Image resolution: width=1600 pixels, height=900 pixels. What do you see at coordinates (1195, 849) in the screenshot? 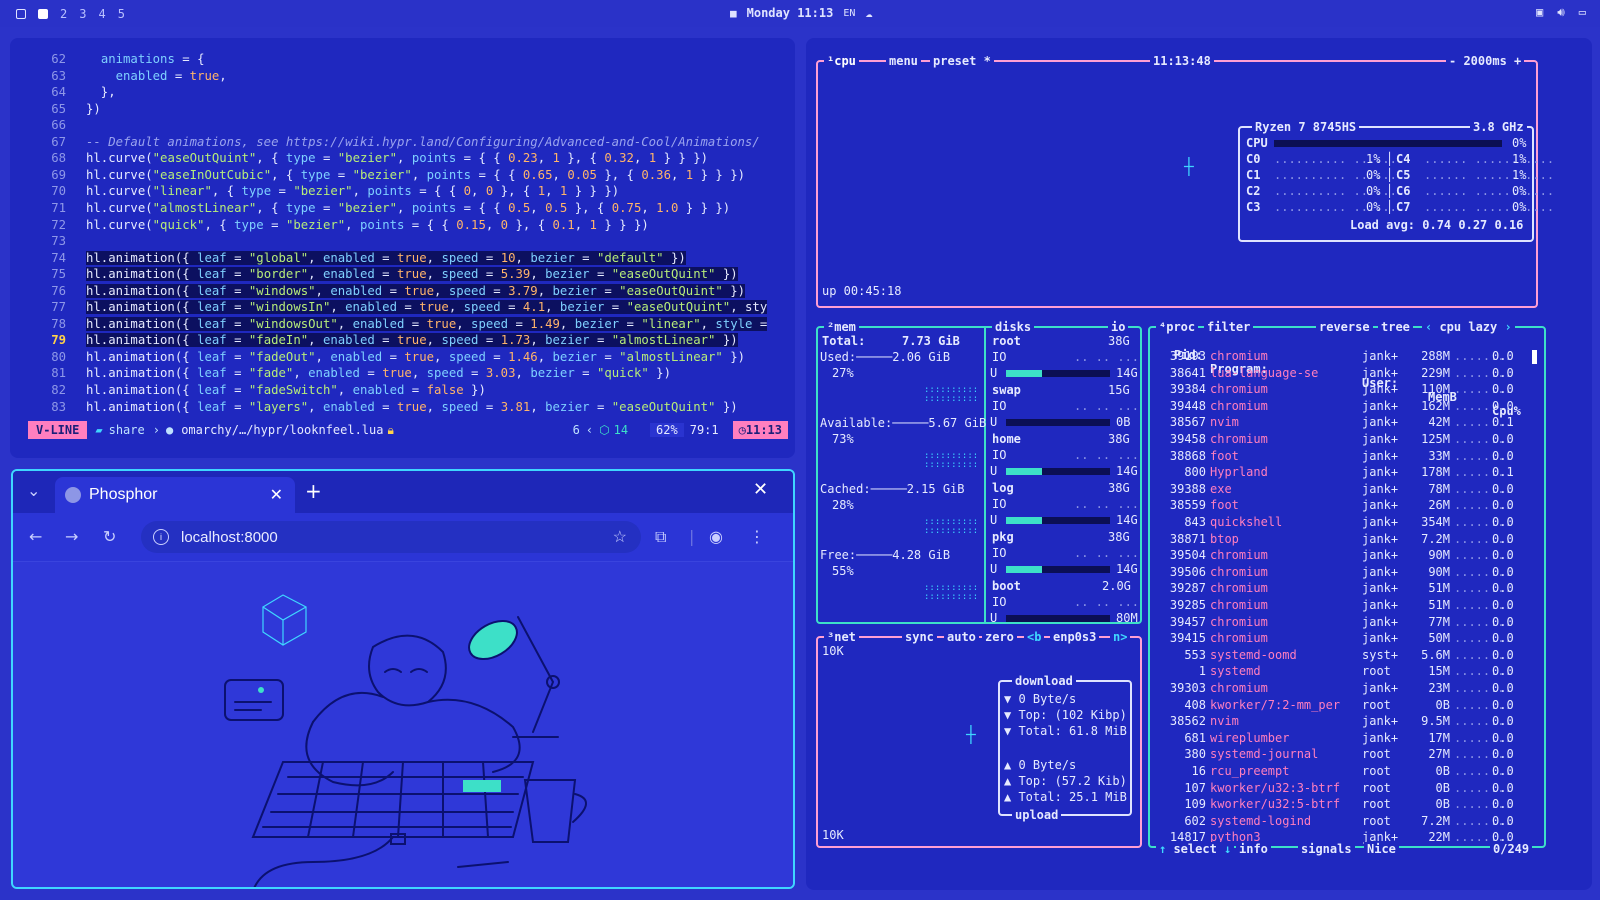
I see `proc-select: ↑ select ↓` at bounding box center [1195, 849].